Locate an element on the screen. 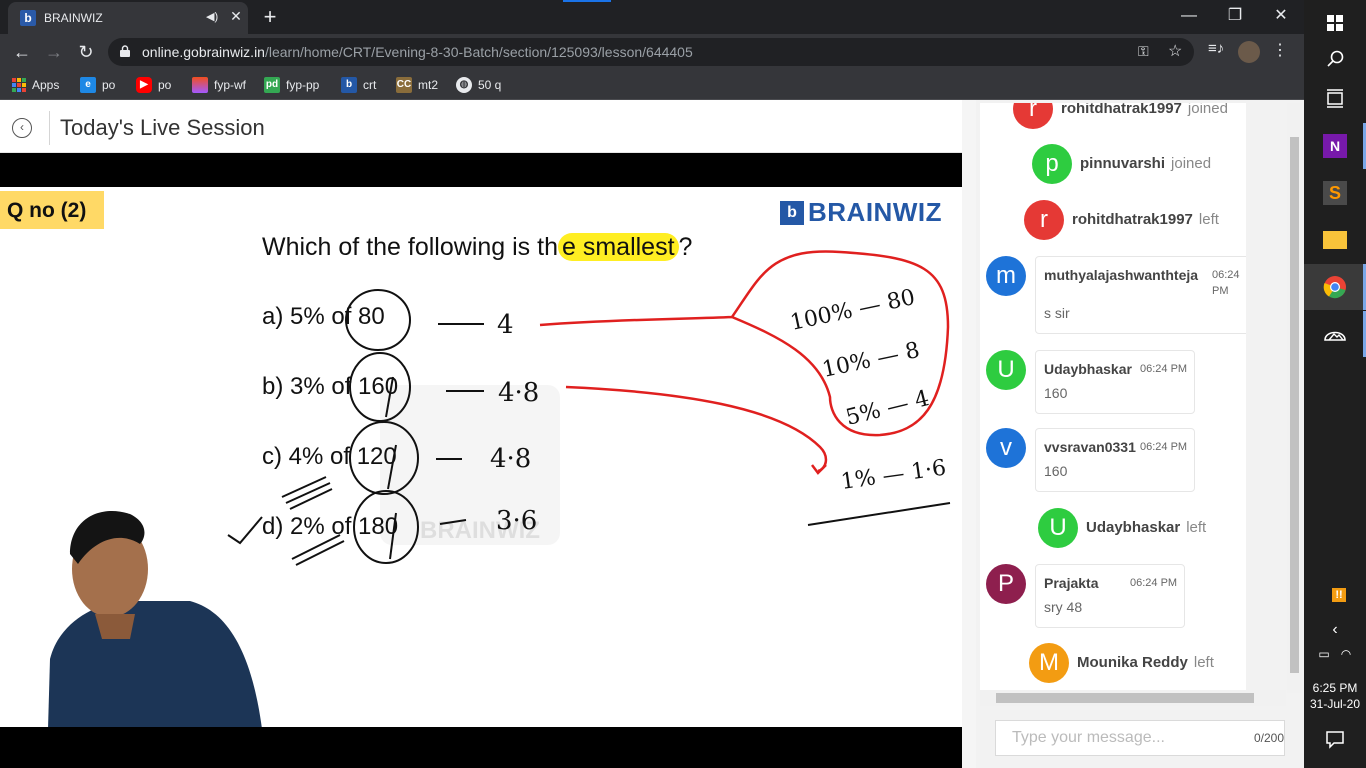  event-verb: joined is located at coordinates (1191, 163).